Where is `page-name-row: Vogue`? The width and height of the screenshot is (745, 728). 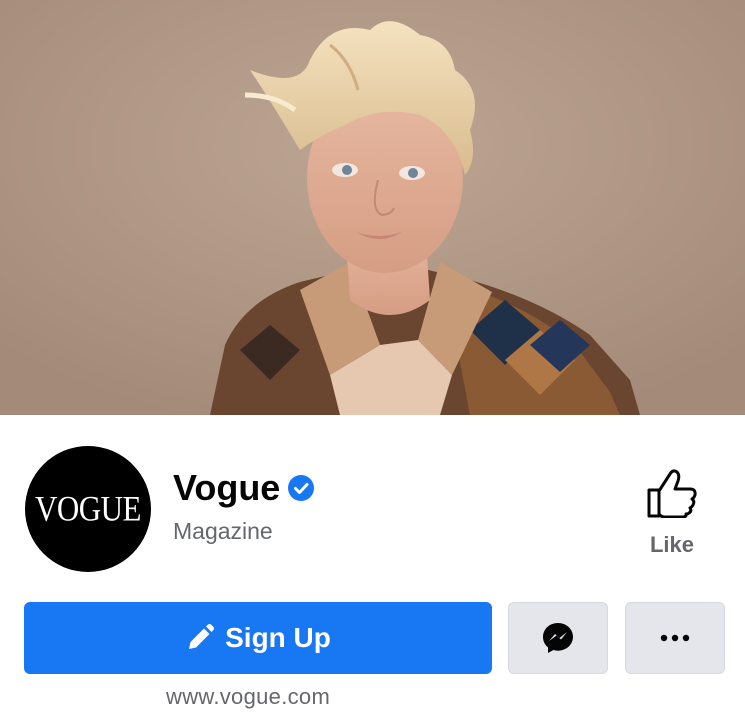
page-name-row: Vogue is located at coordinates (244, 488).